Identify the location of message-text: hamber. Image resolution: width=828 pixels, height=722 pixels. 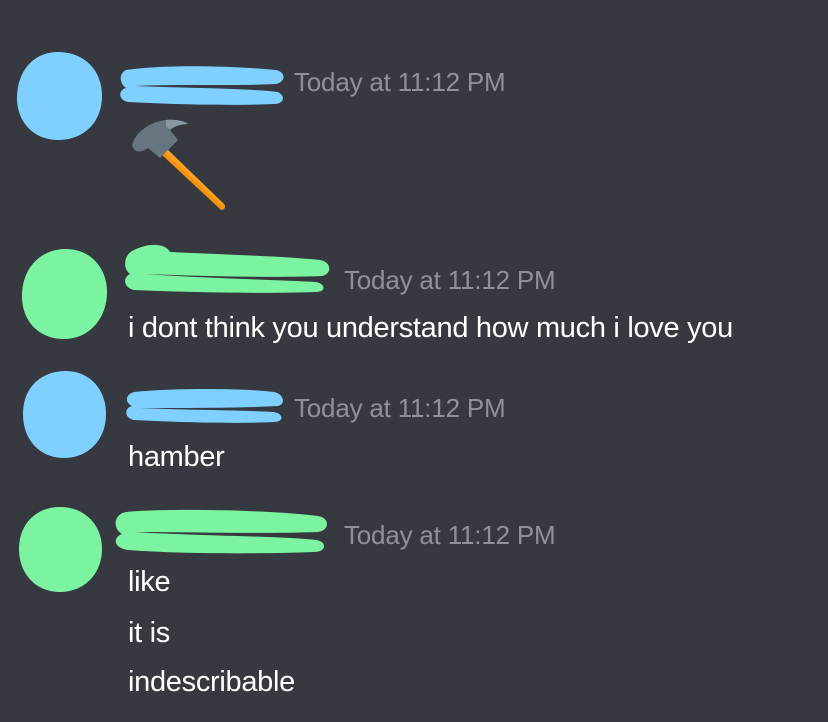
(176, 457).